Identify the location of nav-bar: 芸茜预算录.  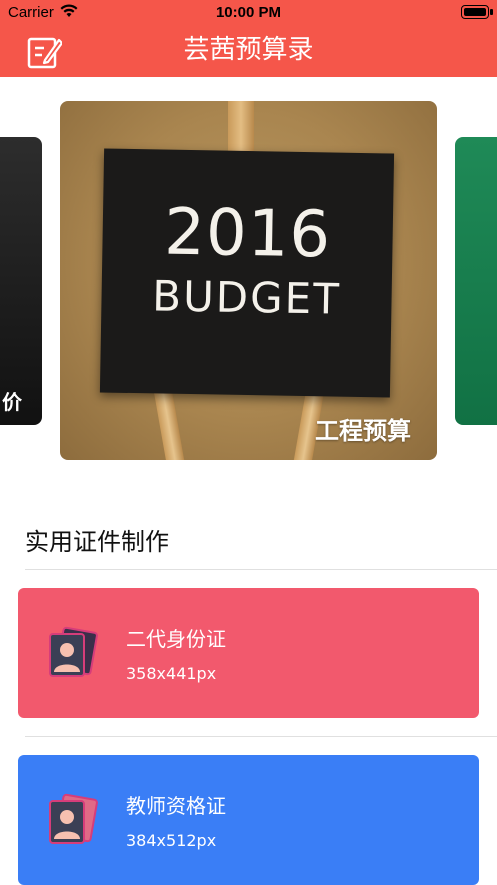
(248, 51).